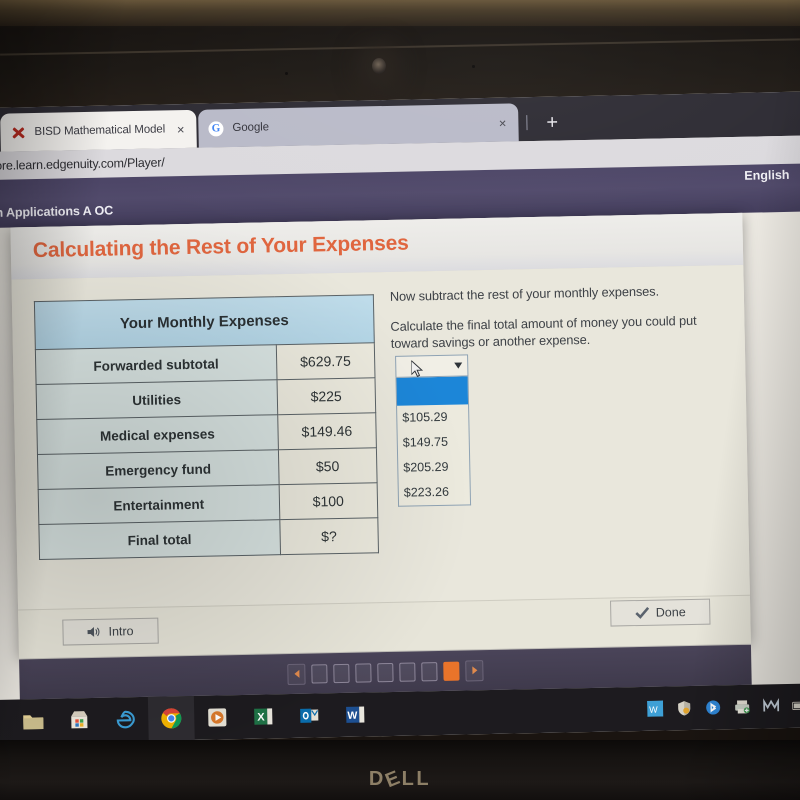 Image resolution: width=800 pixels, height=800 pixels. I want to click on speaker-icon, so click(93, 631).